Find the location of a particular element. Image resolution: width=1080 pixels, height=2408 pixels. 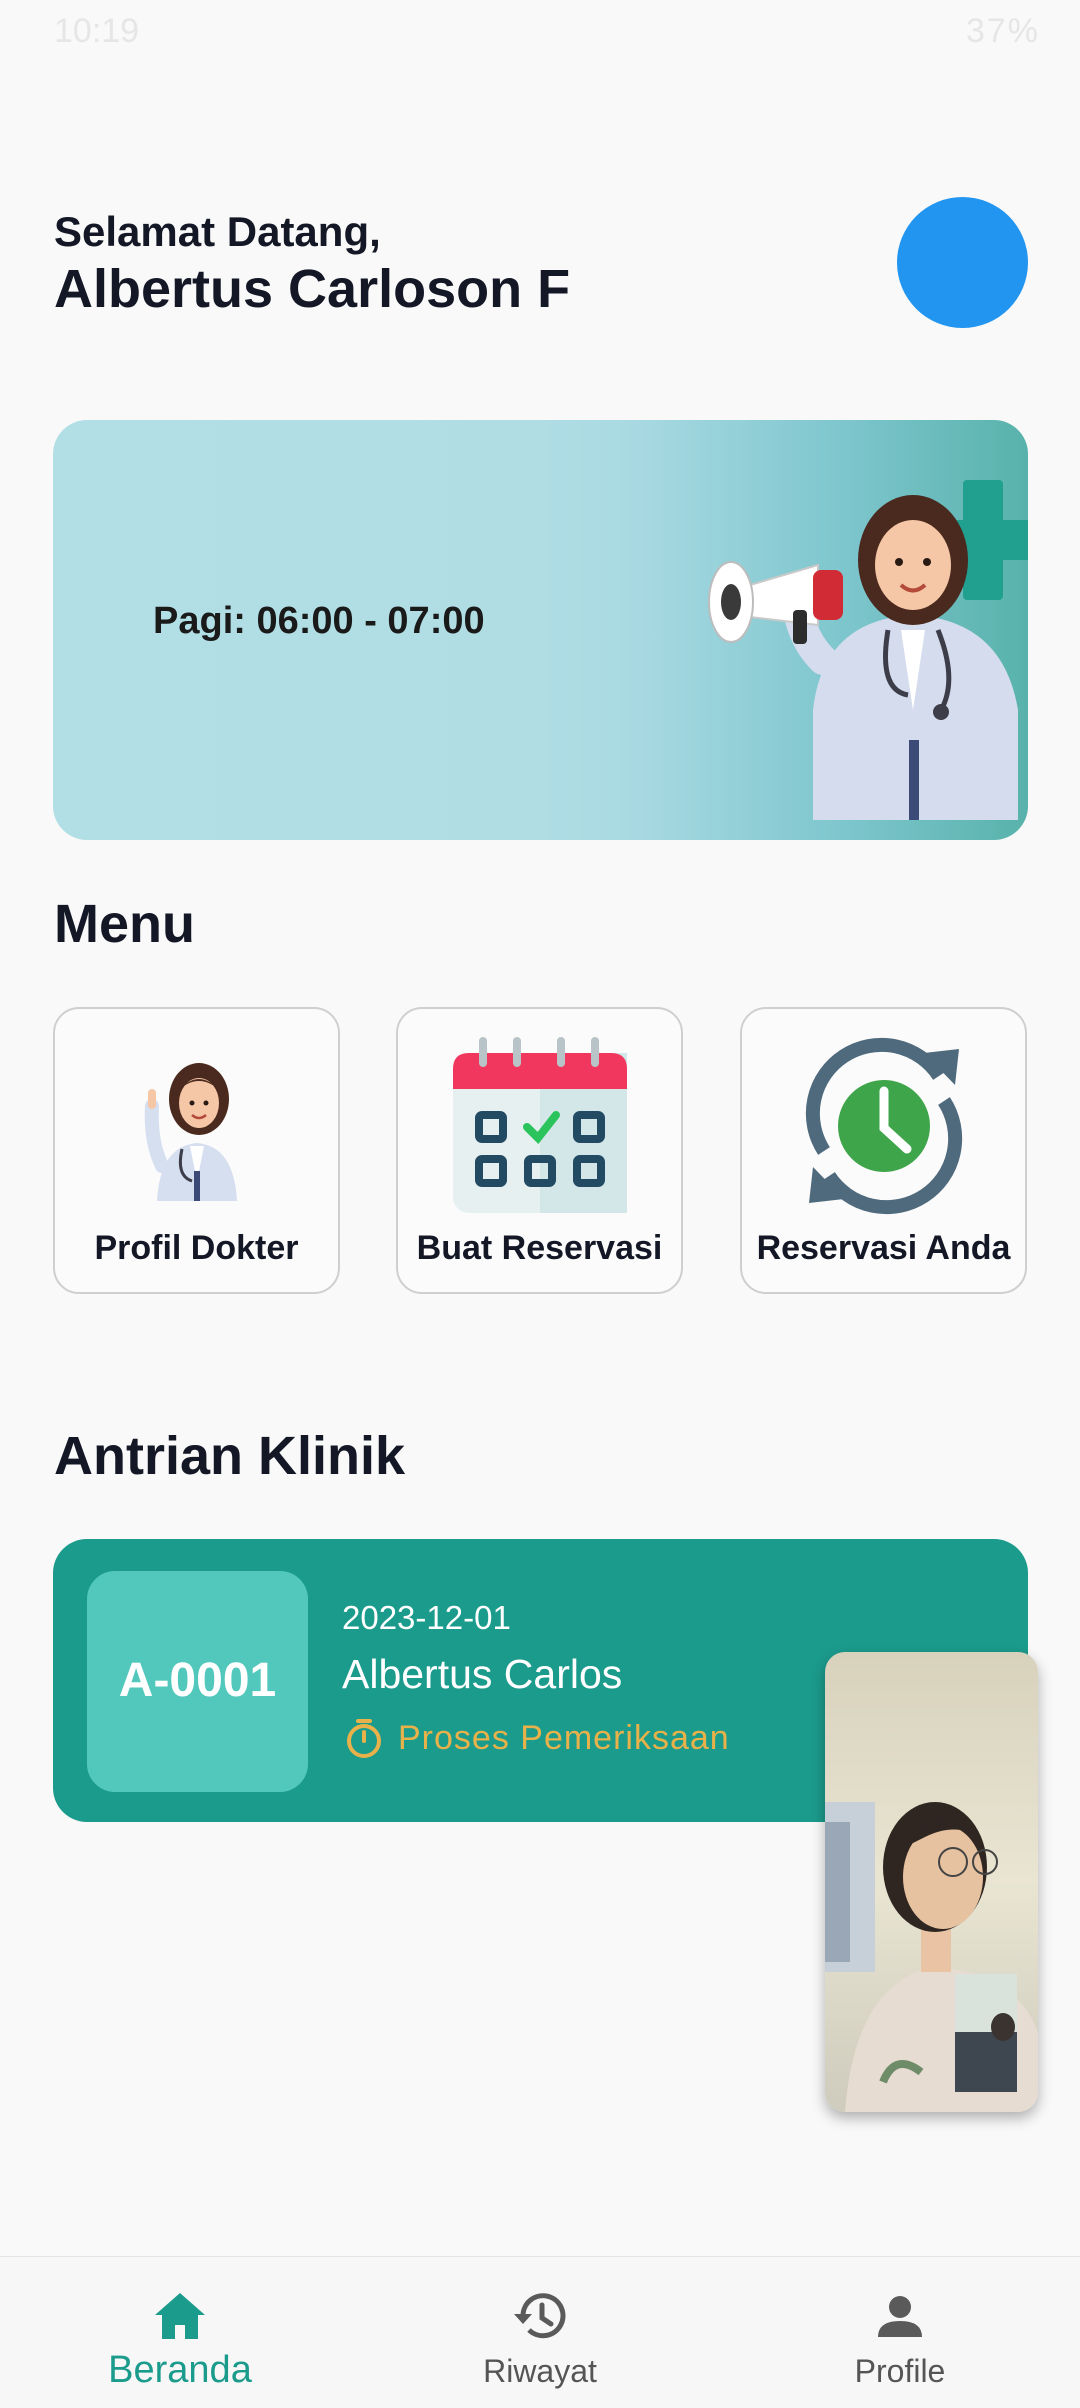

queue-code: A-0001 is located at coordinates (197, 1680).